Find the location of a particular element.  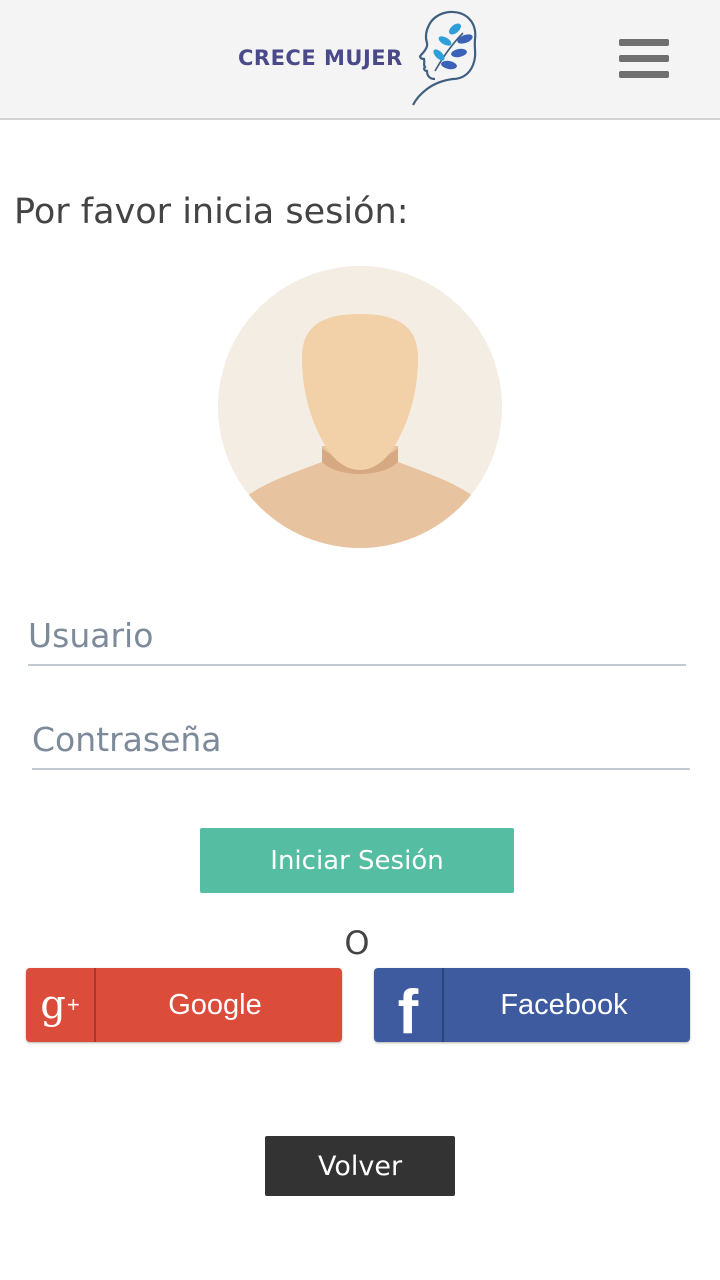

back-button: Volver is located at coordinates (360, 1166).